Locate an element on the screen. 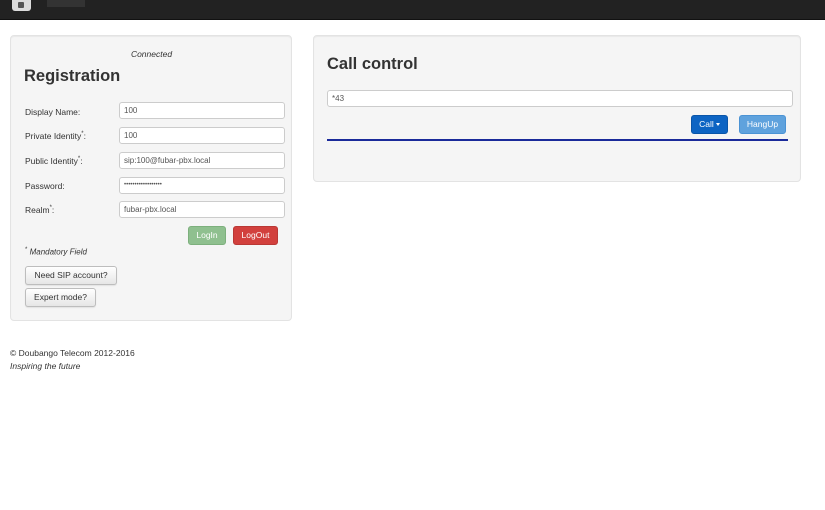 The width and height of the screenshot is (825, 510). login-button: LogIn is located at coordinates (207, 235).